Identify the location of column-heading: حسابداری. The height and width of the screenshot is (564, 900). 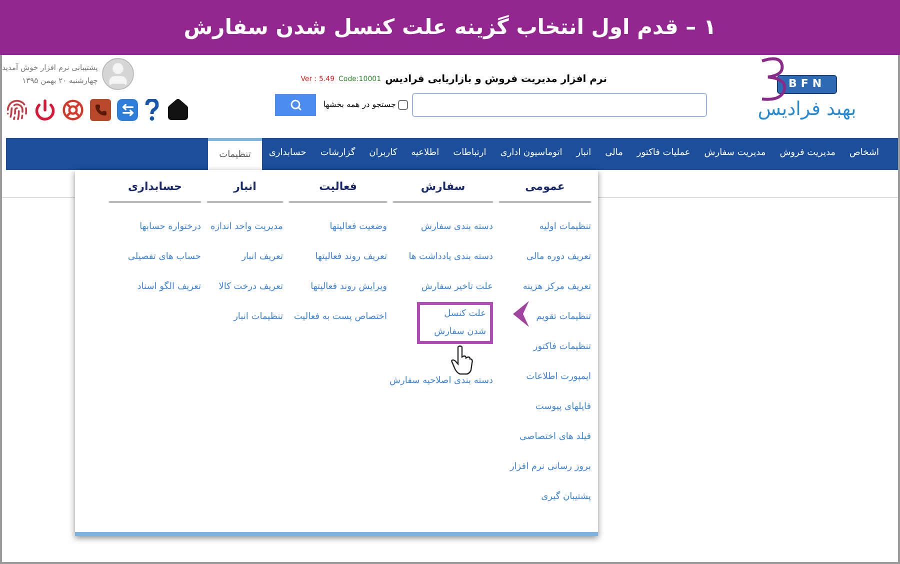
(155, 186).